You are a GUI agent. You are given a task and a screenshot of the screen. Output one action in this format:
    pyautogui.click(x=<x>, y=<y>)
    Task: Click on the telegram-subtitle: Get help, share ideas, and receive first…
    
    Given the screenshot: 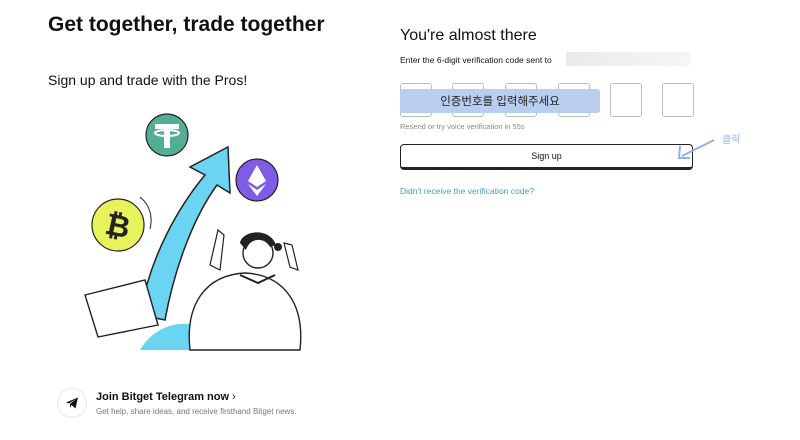 What is the action you would take?
    pyautogui.click(x=196, y=411)
    